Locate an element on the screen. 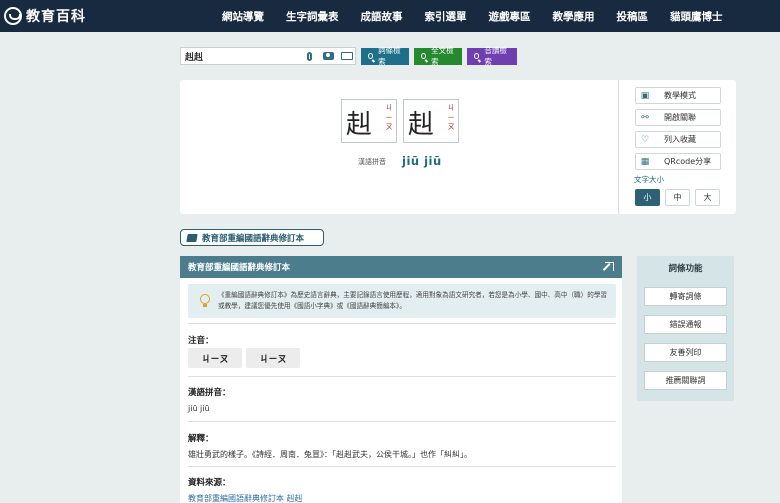 The width and height of the screenshot is (780, 503). dictionary-tag: 教育部重編國語辭典修訂本 is located at coordinates (252, 237).